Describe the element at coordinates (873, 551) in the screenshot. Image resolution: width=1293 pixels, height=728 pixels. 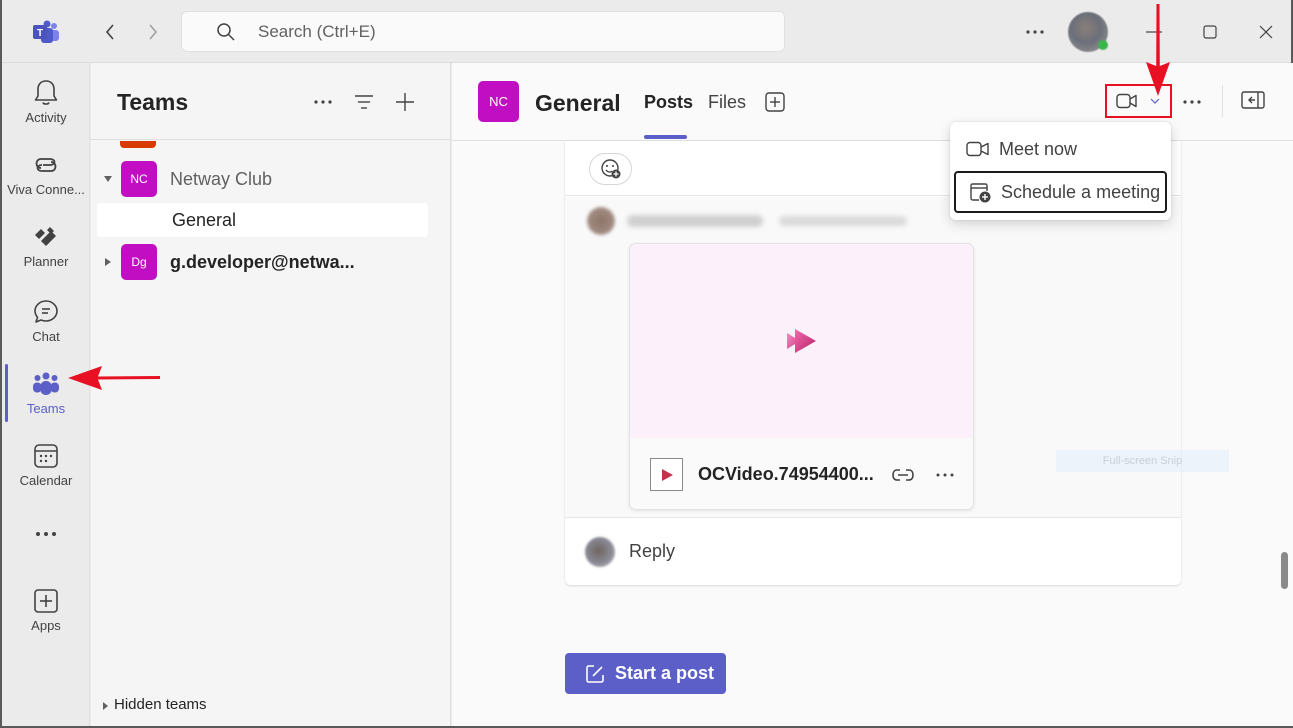
I see `reply-button: Reply` at that location.